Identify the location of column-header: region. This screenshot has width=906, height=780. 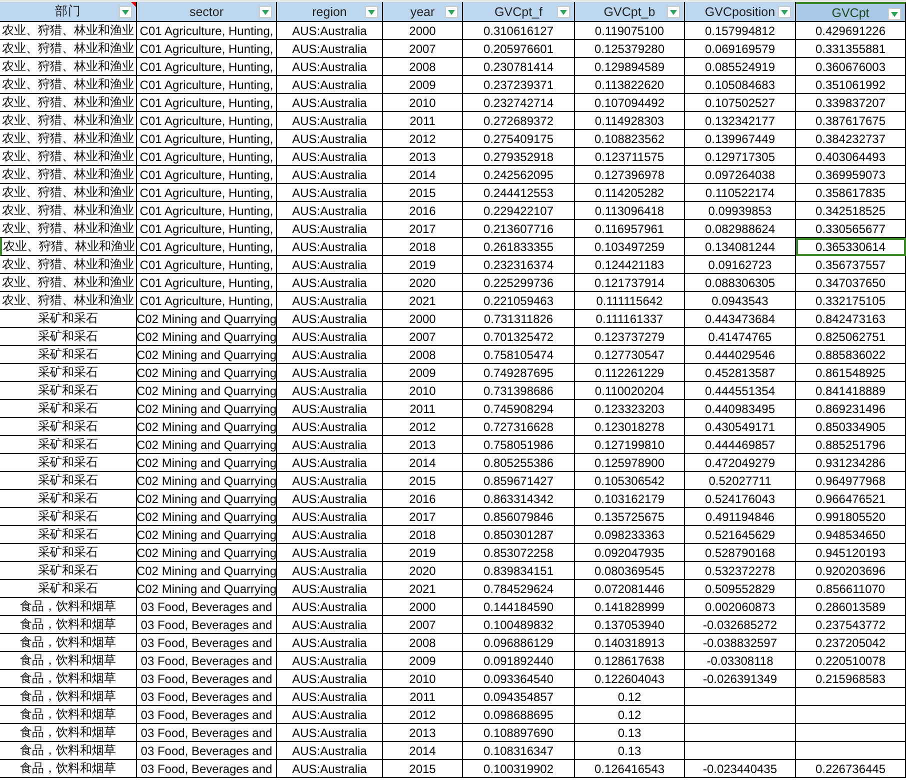
(330, 12).